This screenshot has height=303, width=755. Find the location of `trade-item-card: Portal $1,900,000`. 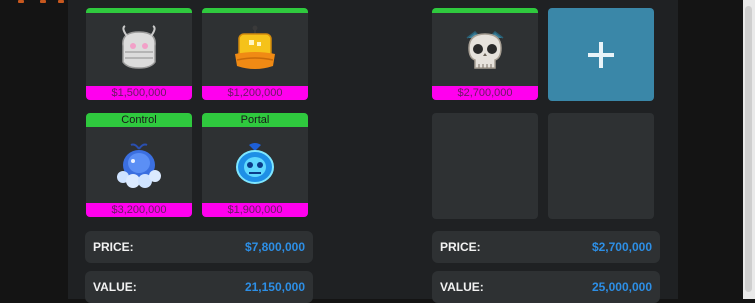

trade-item-card: Portal $1,900,000 is located at coordinates (255, 165).